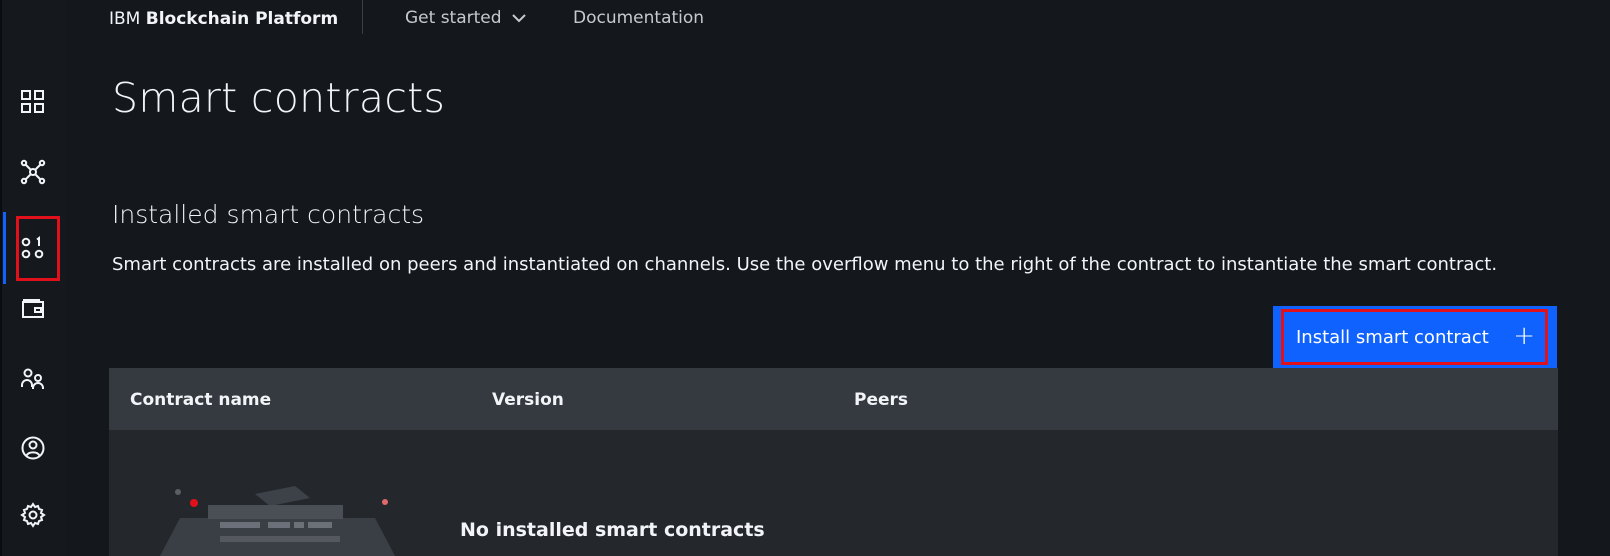  I want to click on brand-logo: IBM Blockchain Platform, so click(223, 19).